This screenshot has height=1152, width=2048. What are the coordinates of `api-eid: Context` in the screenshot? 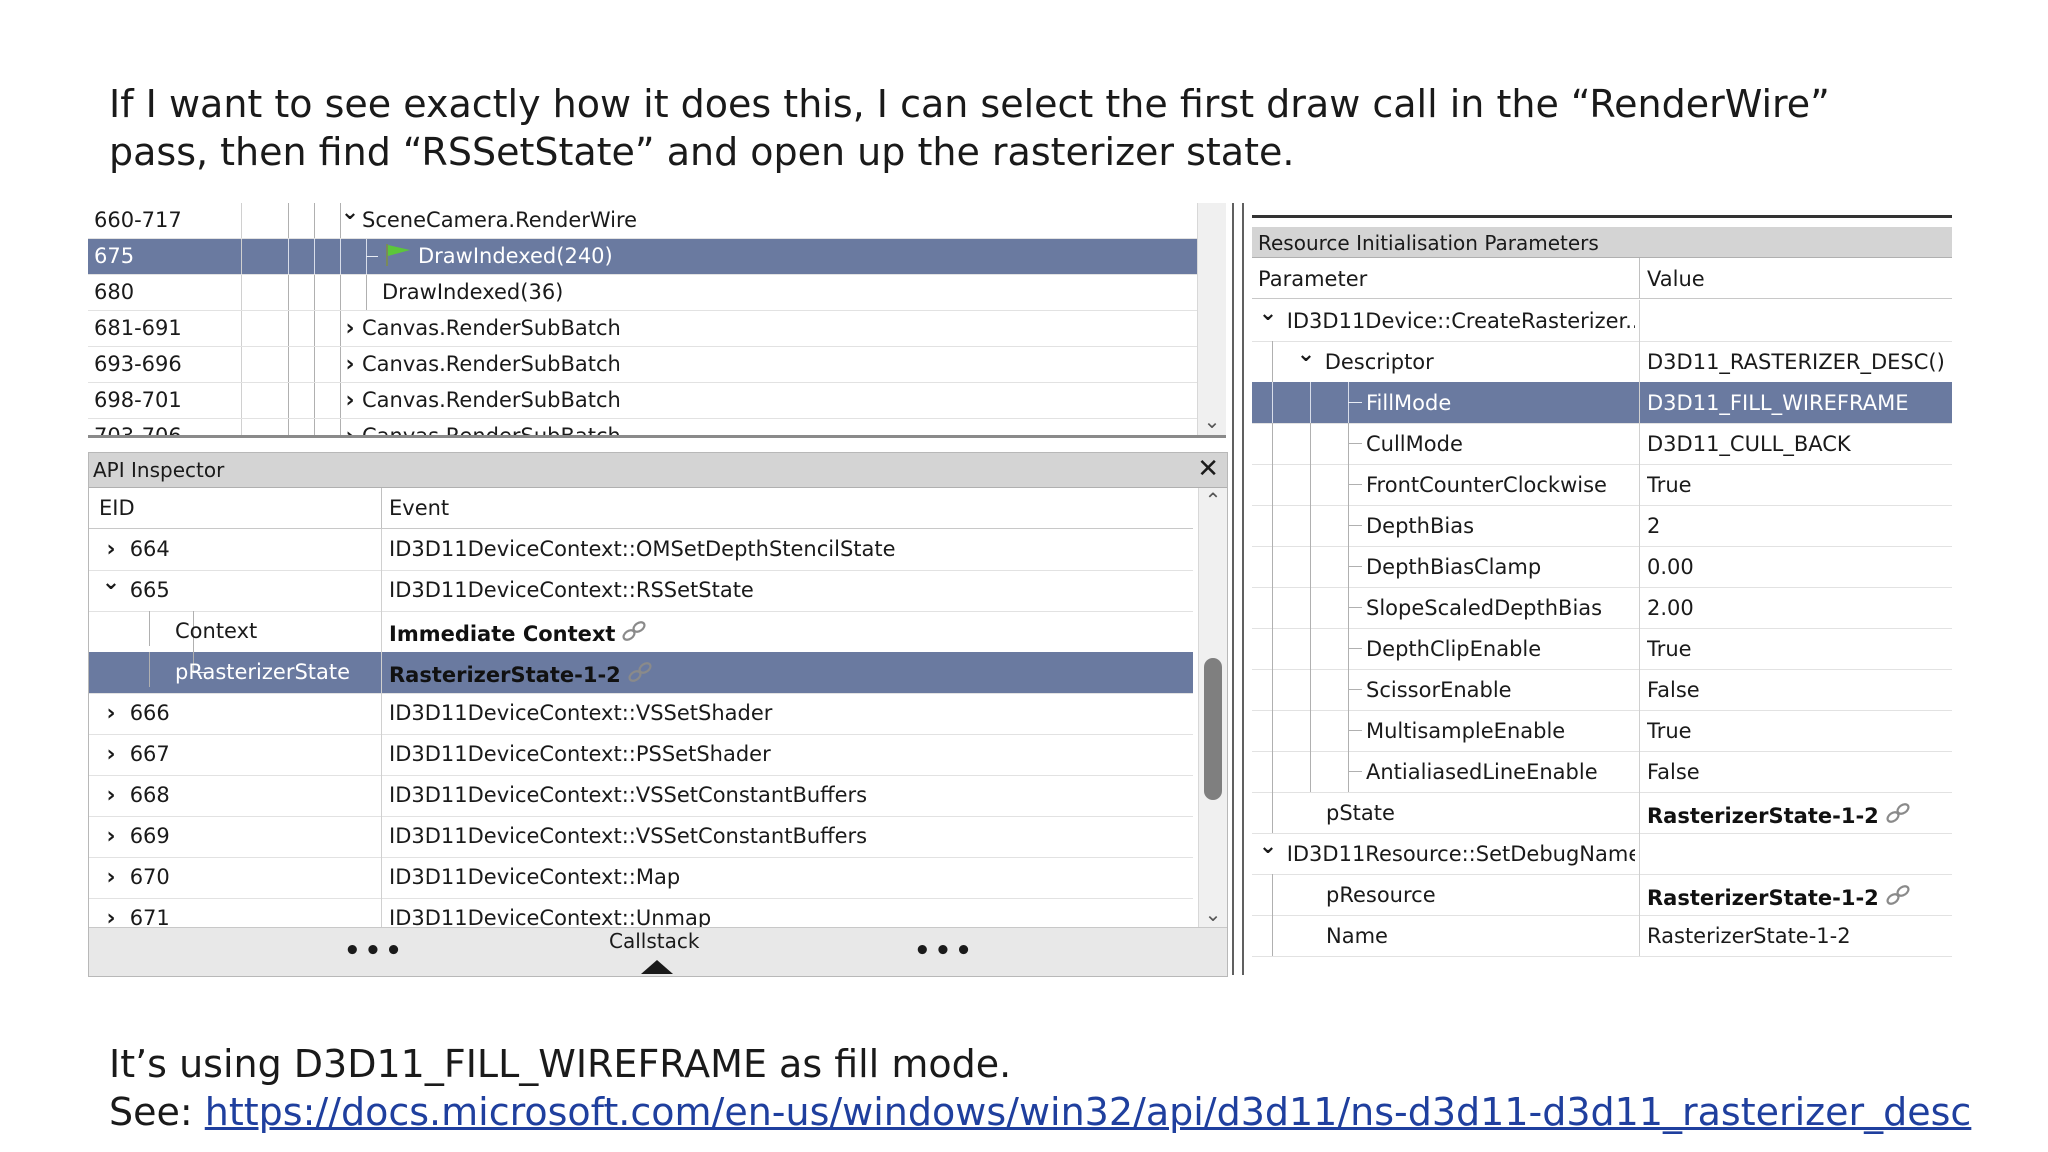 It's located at (216, 631).